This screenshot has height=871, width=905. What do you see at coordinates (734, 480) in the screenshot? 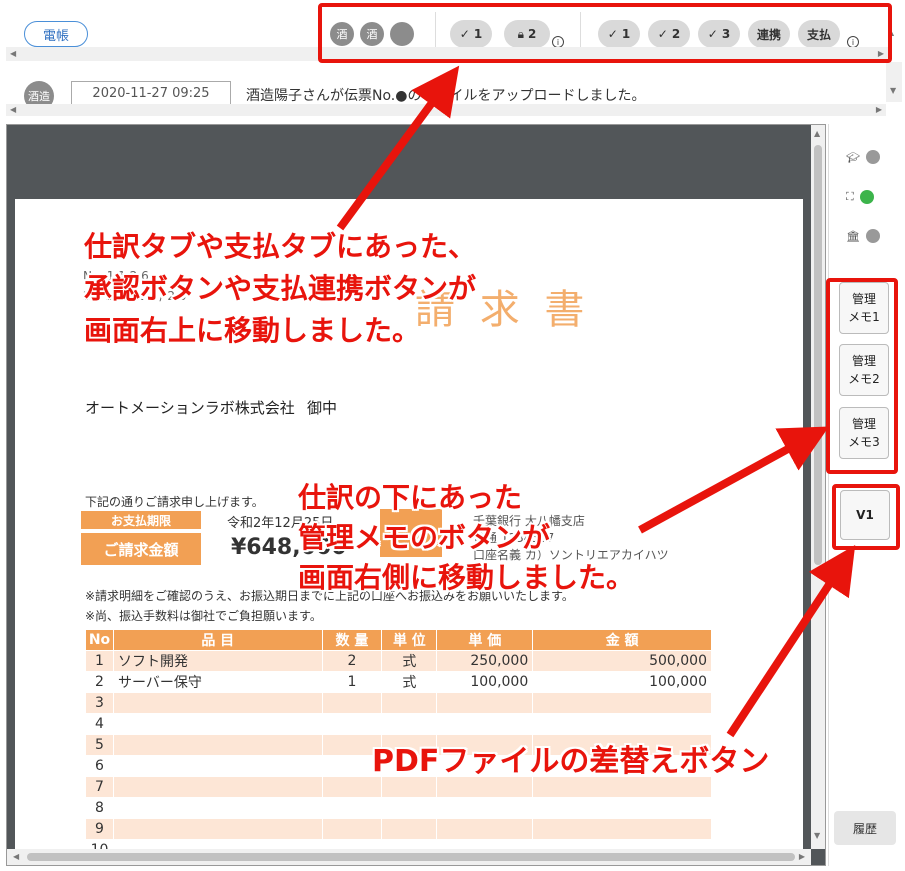
I see `arrow-to-memo-buttons` at bounding box center [734, 480].